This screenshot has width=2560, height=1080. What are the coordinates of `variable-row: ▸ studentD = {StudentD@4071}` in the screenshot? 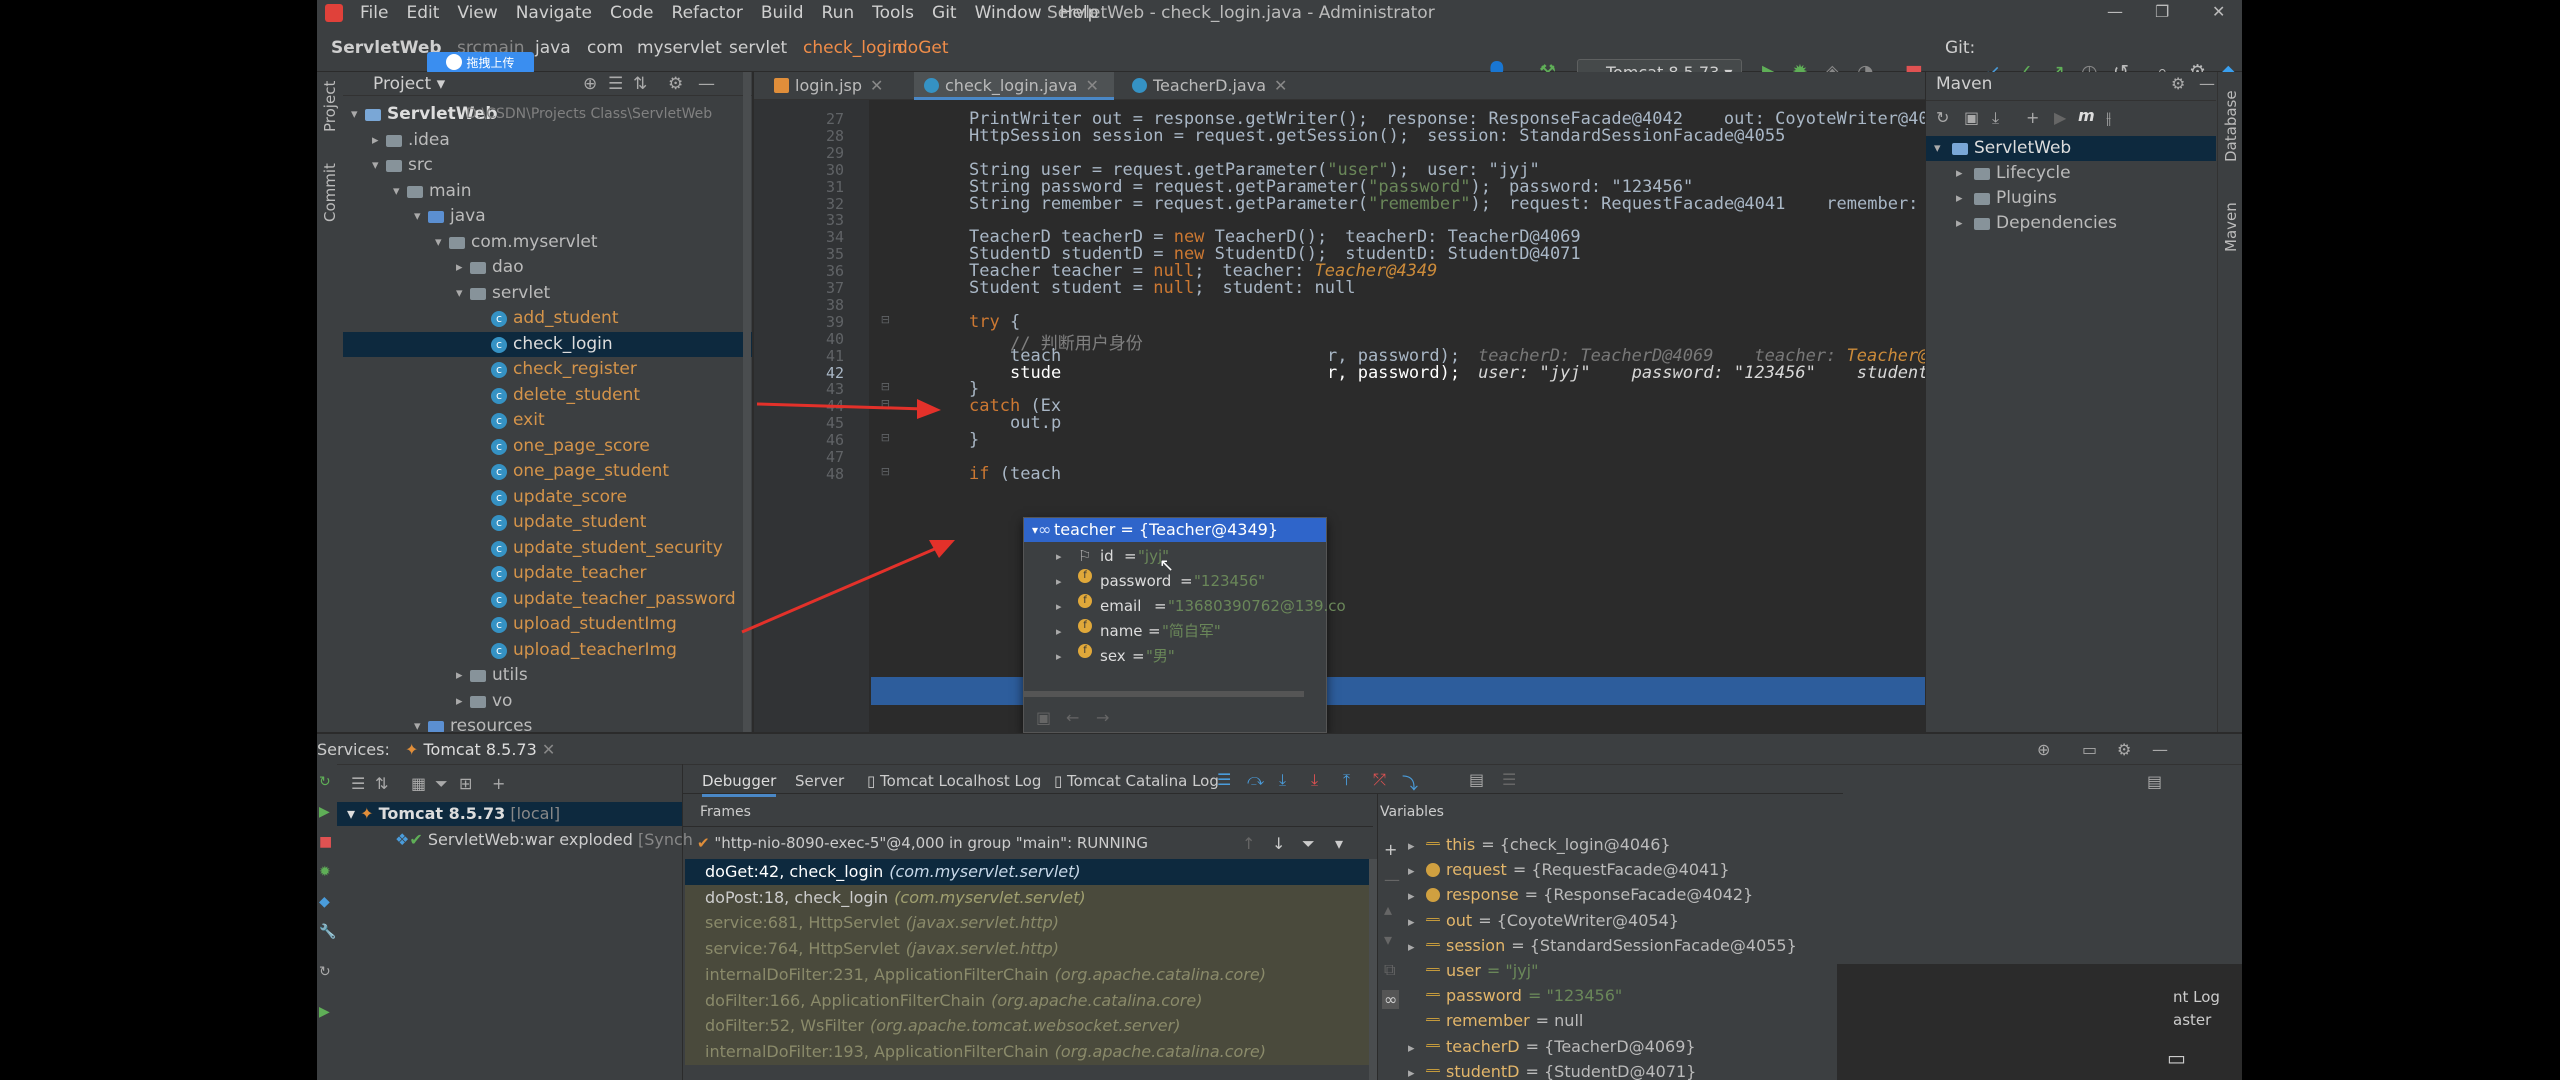 It's located at (1552, 1069).